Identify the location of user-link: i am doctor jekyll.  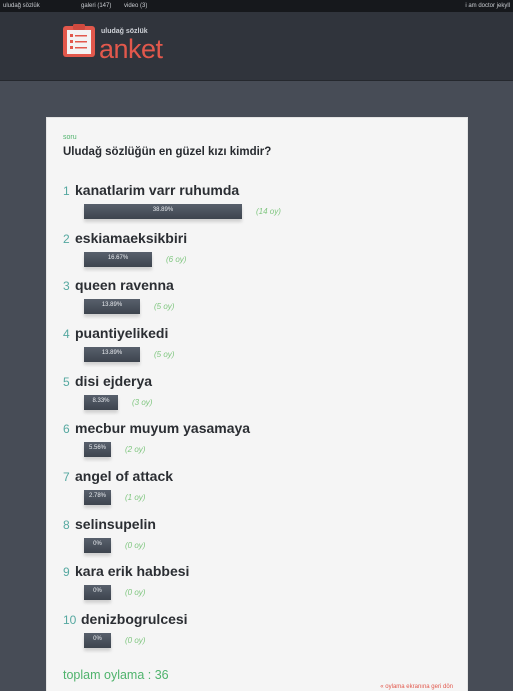
(487, 6).